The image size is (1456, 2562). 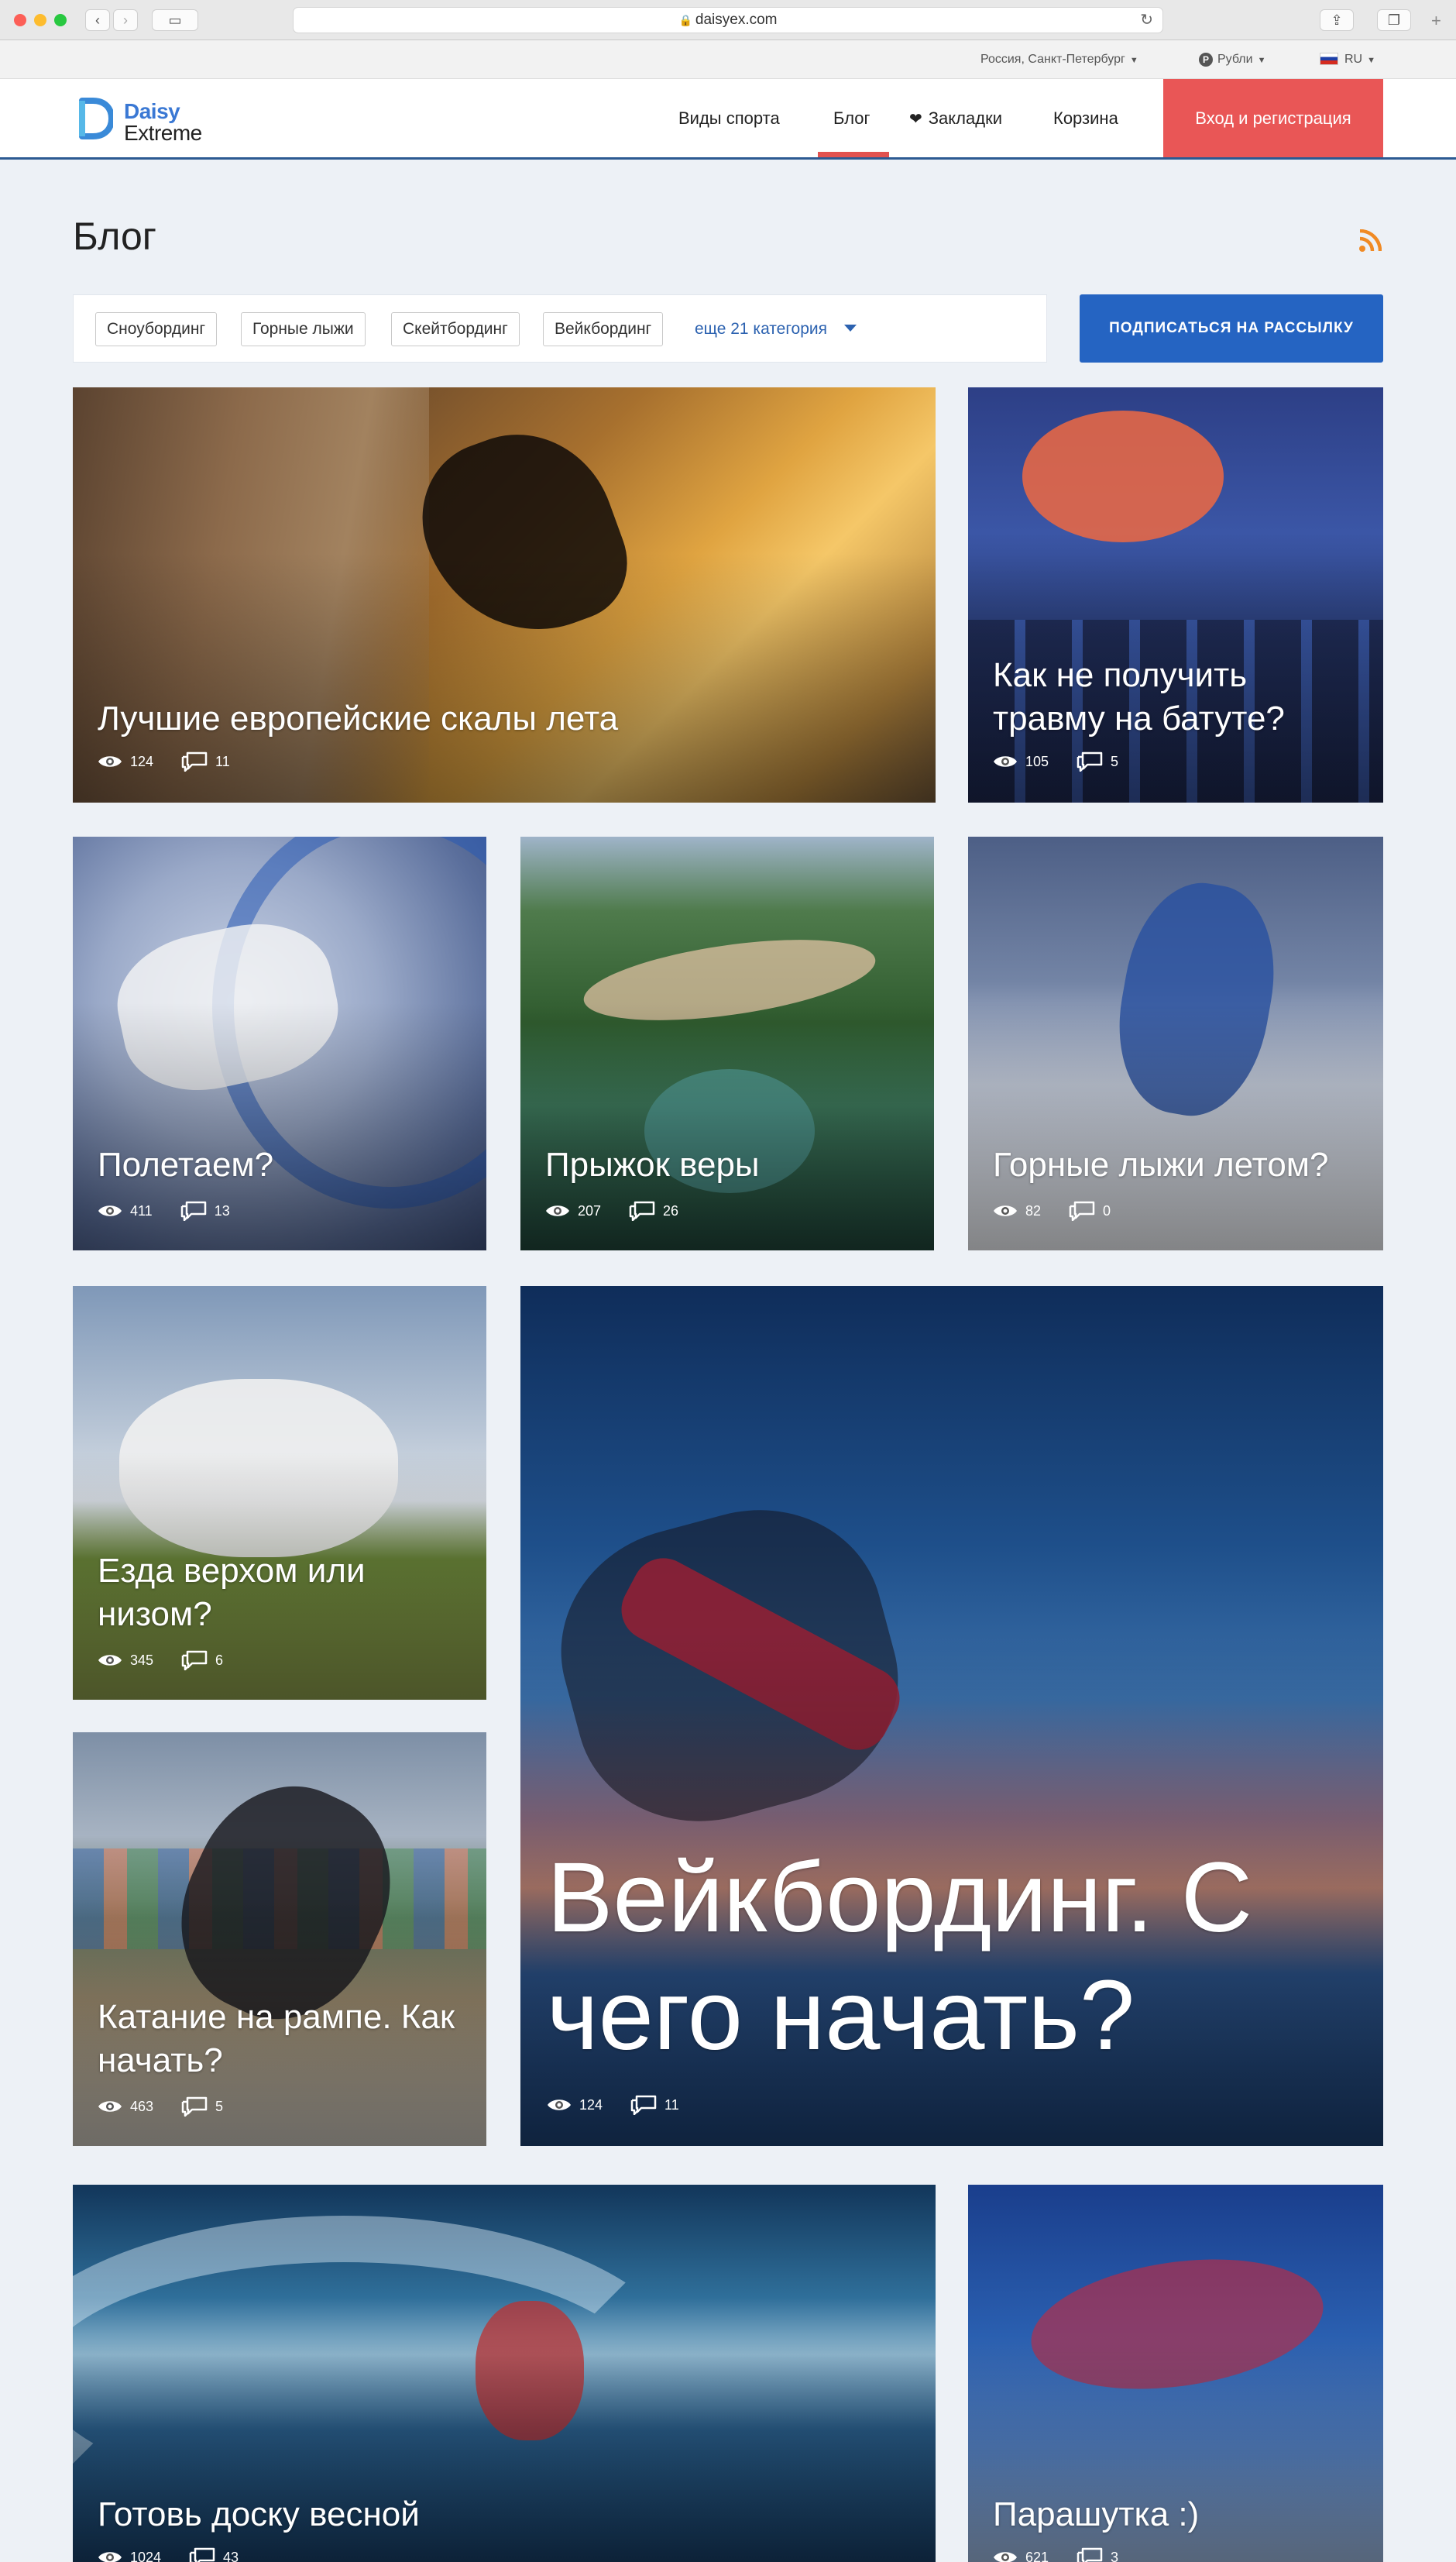 What do you see at coordinates (1115, 2555) in the screenshot?
I see `comments-value: 3` at bounding box center [1115, 2555].